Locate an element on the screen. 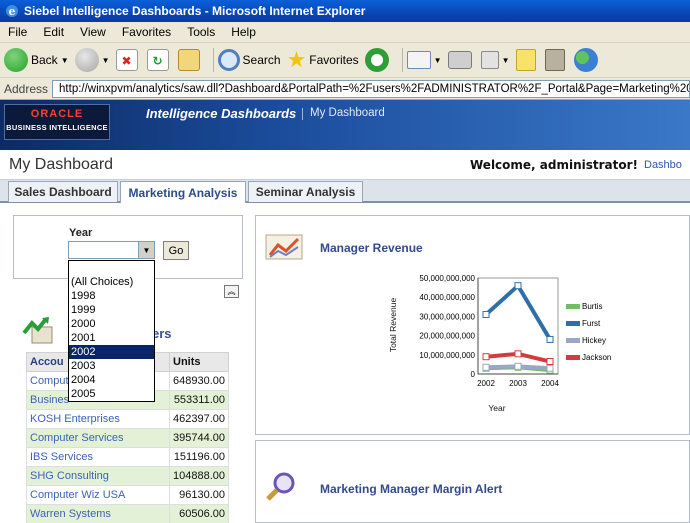  dropdown-option: 2004 is located at coordinates (111, 380).